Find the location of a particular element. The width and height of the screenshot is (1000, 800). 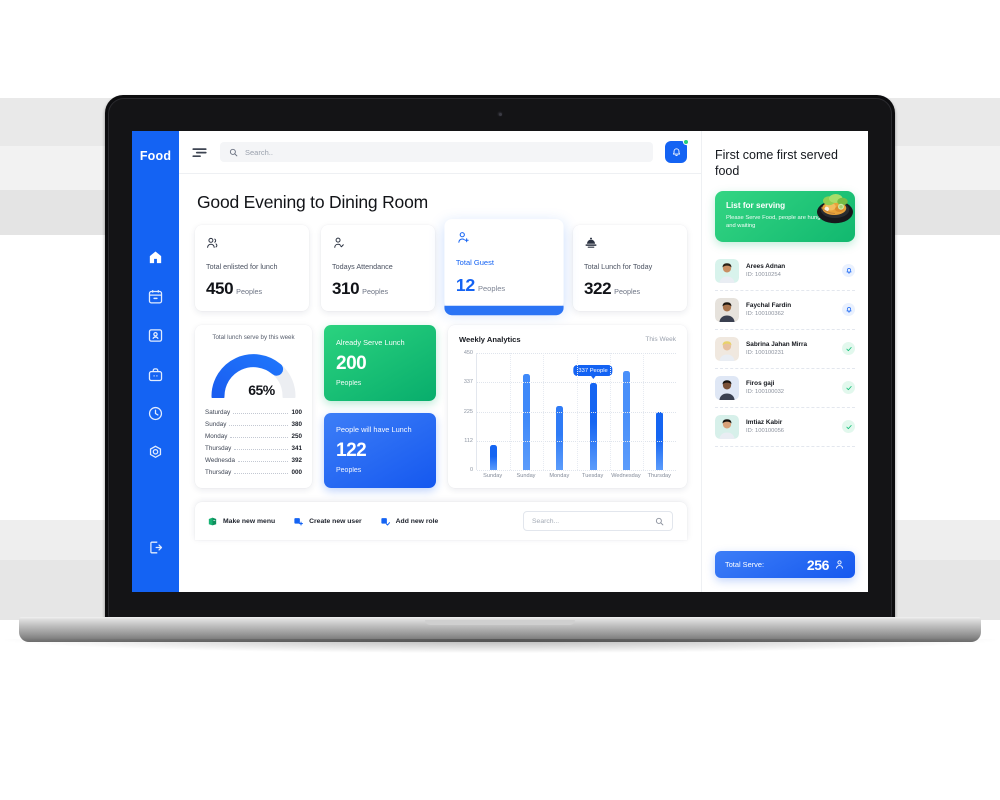

search-input is located at coordinates (444, 152).